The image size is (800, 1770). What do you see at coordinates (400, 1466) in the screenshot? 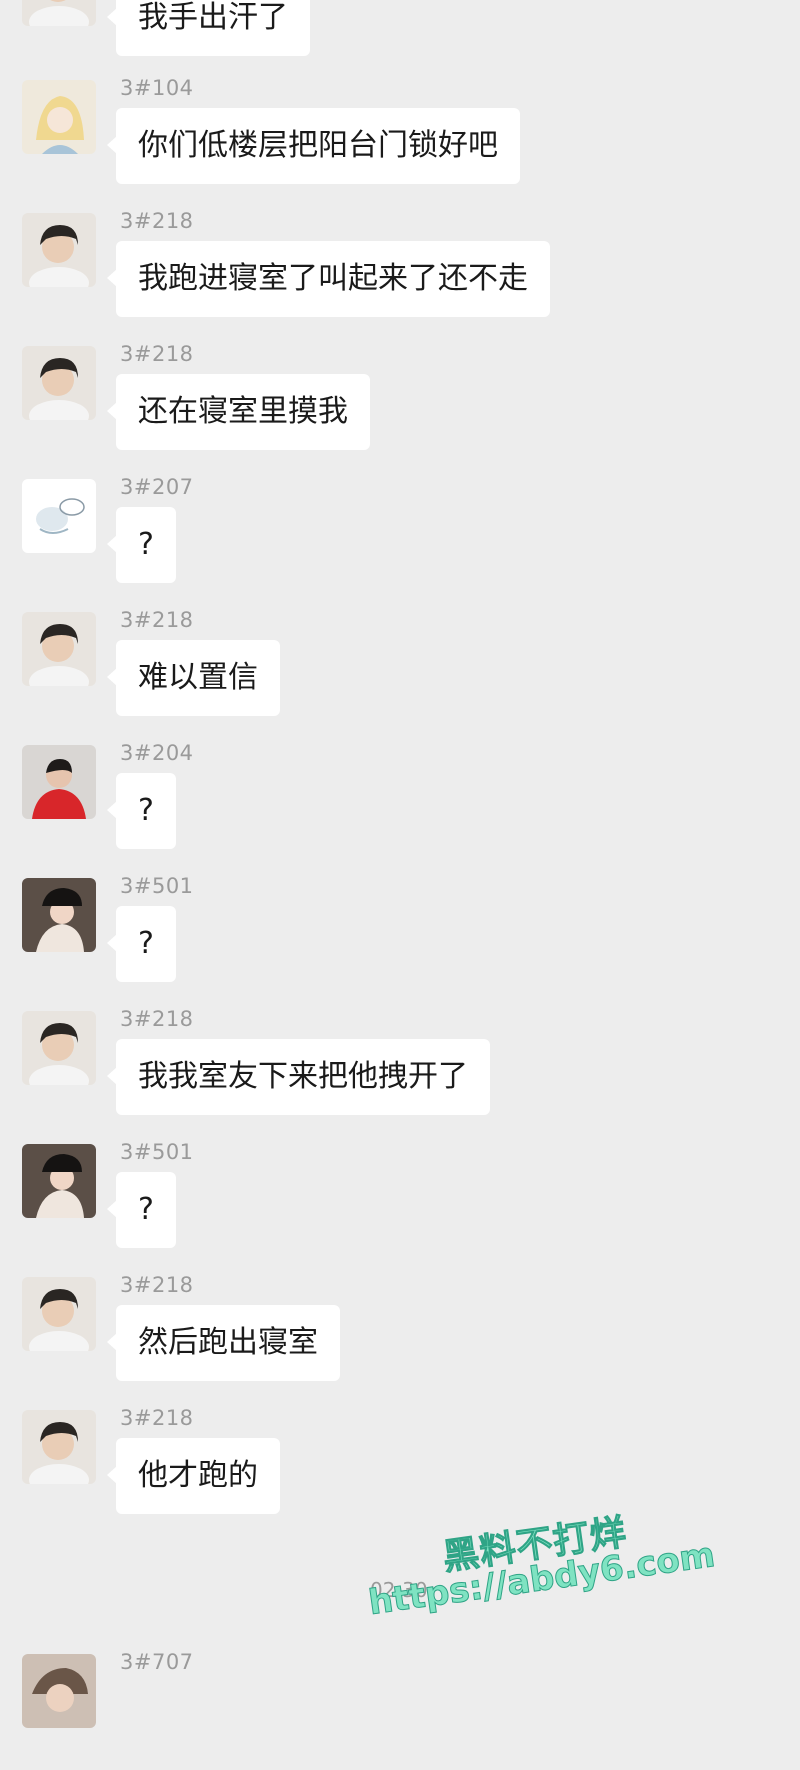
I see `chat-message: 3#218 他才跑的` at bounding box center [400, 1466].